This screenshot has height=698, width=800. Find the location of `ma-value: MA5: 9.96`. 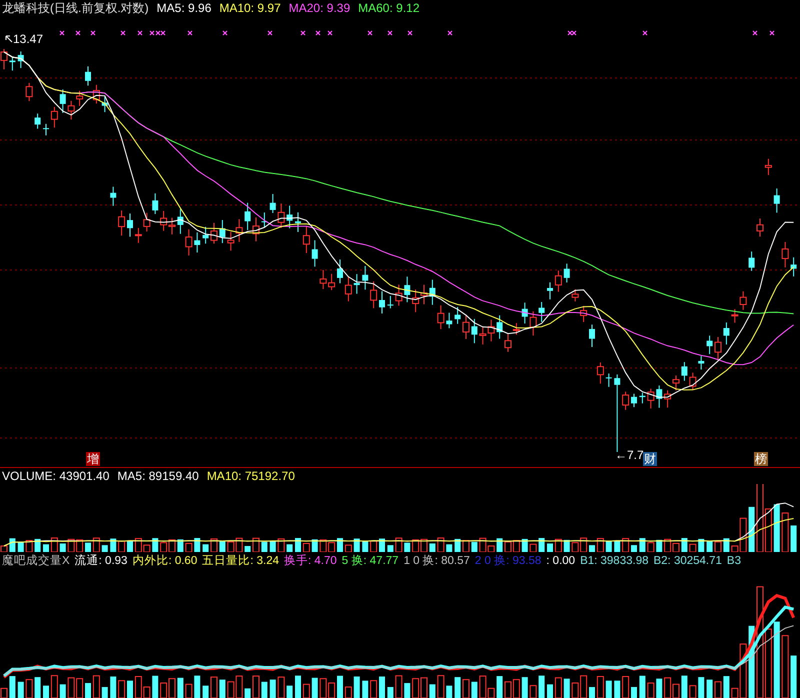

ma-value: MA5: 9.96 is located at coordinates (184, 8).